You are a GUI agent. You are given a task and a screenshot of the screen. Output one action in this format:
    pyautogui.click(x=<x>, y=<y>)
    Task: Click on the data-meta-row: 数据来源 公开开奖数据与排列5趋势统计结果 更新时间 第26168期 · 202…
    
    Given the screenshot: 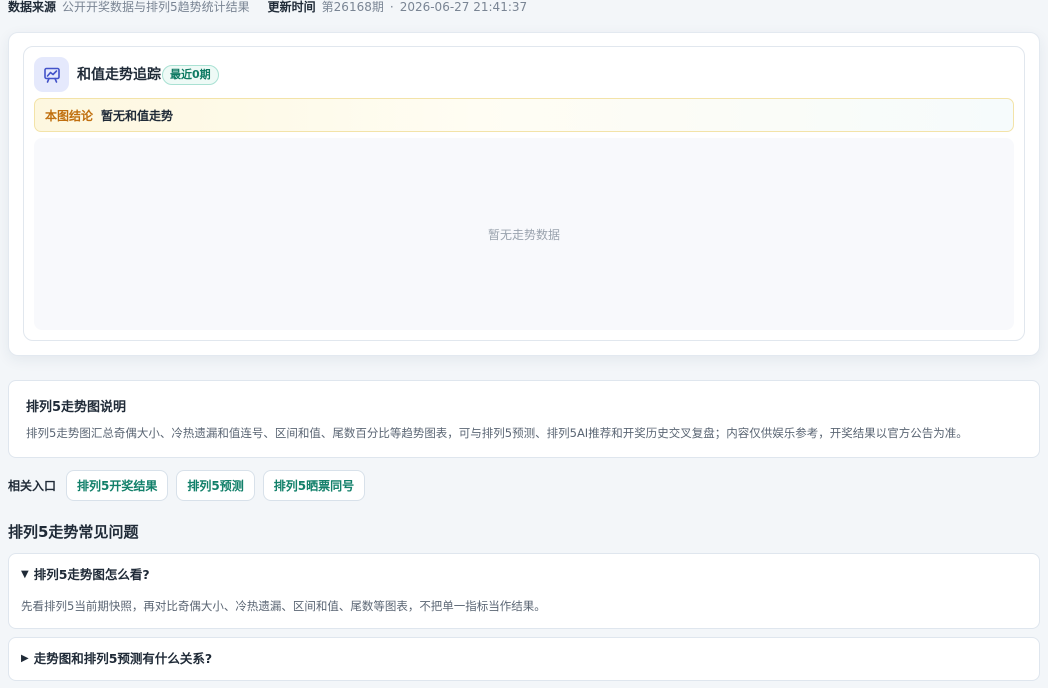 What is the action you would take?
    pyautogui.click(x=276, y=7)
    